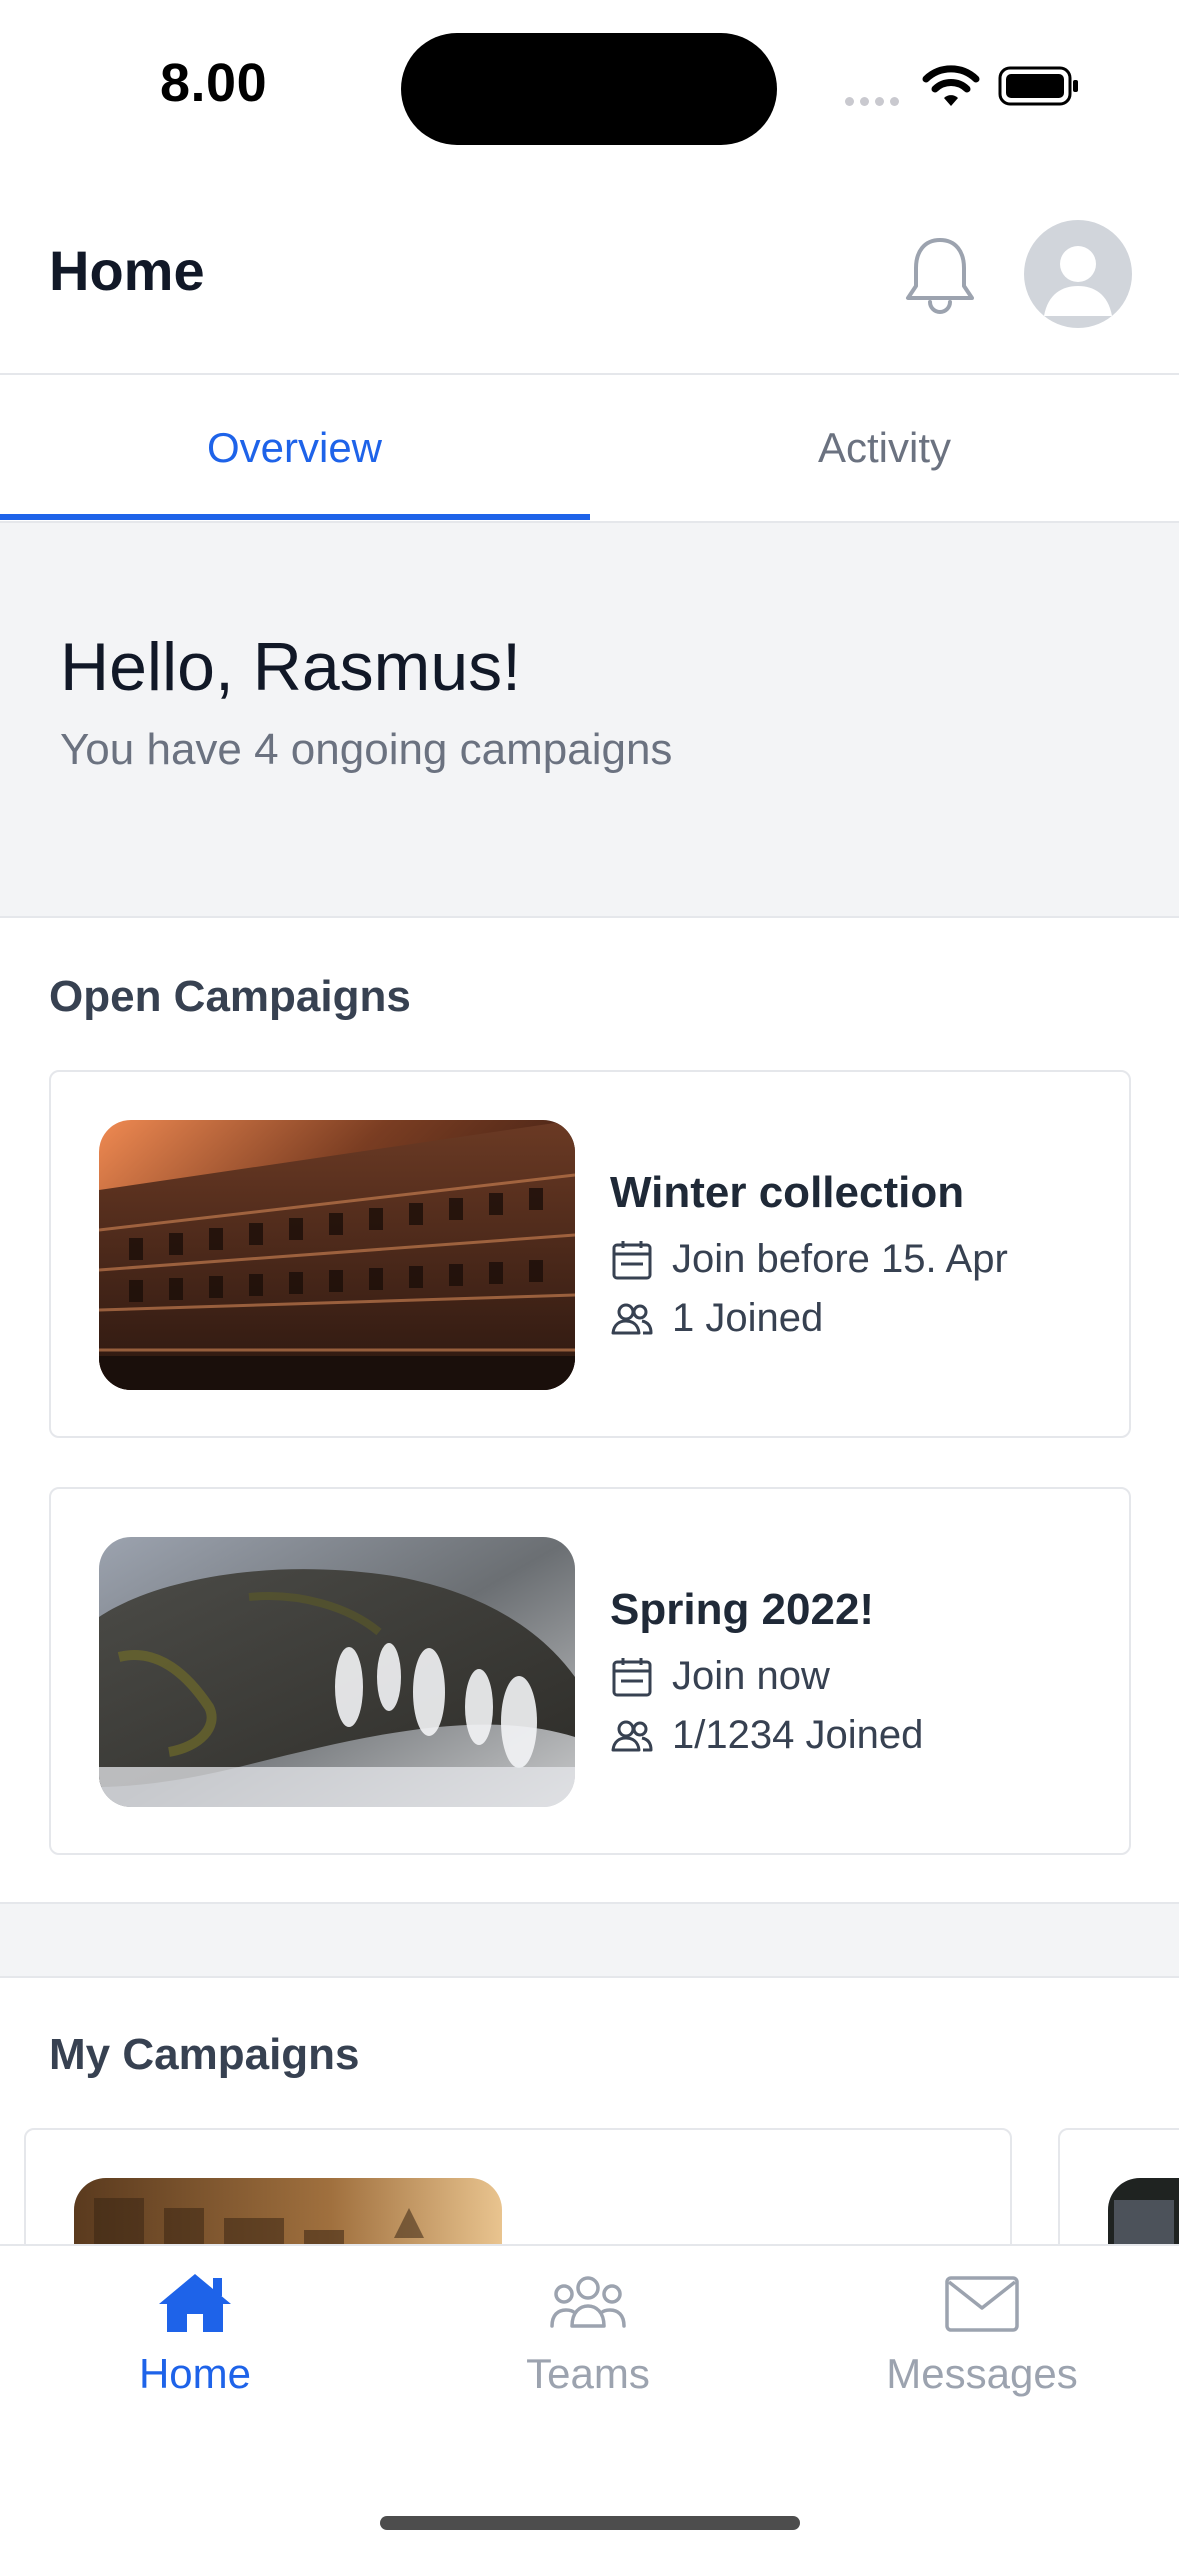 The height and width of the screenshot is (2556, 1179). I want to click on greeting-subtitle: You have 4 ongoing campaigns, so click(366, 749).